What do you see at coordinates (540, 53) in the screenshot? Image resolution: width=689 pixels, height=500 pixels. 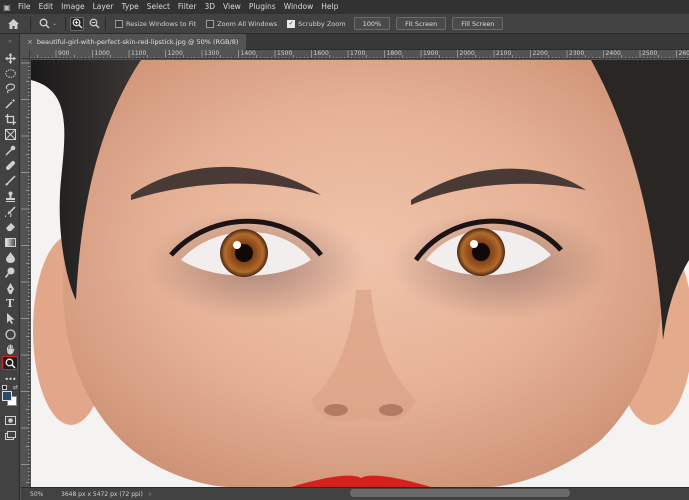 I see `ruler-label: 2200` at bounding box center [540, 53].